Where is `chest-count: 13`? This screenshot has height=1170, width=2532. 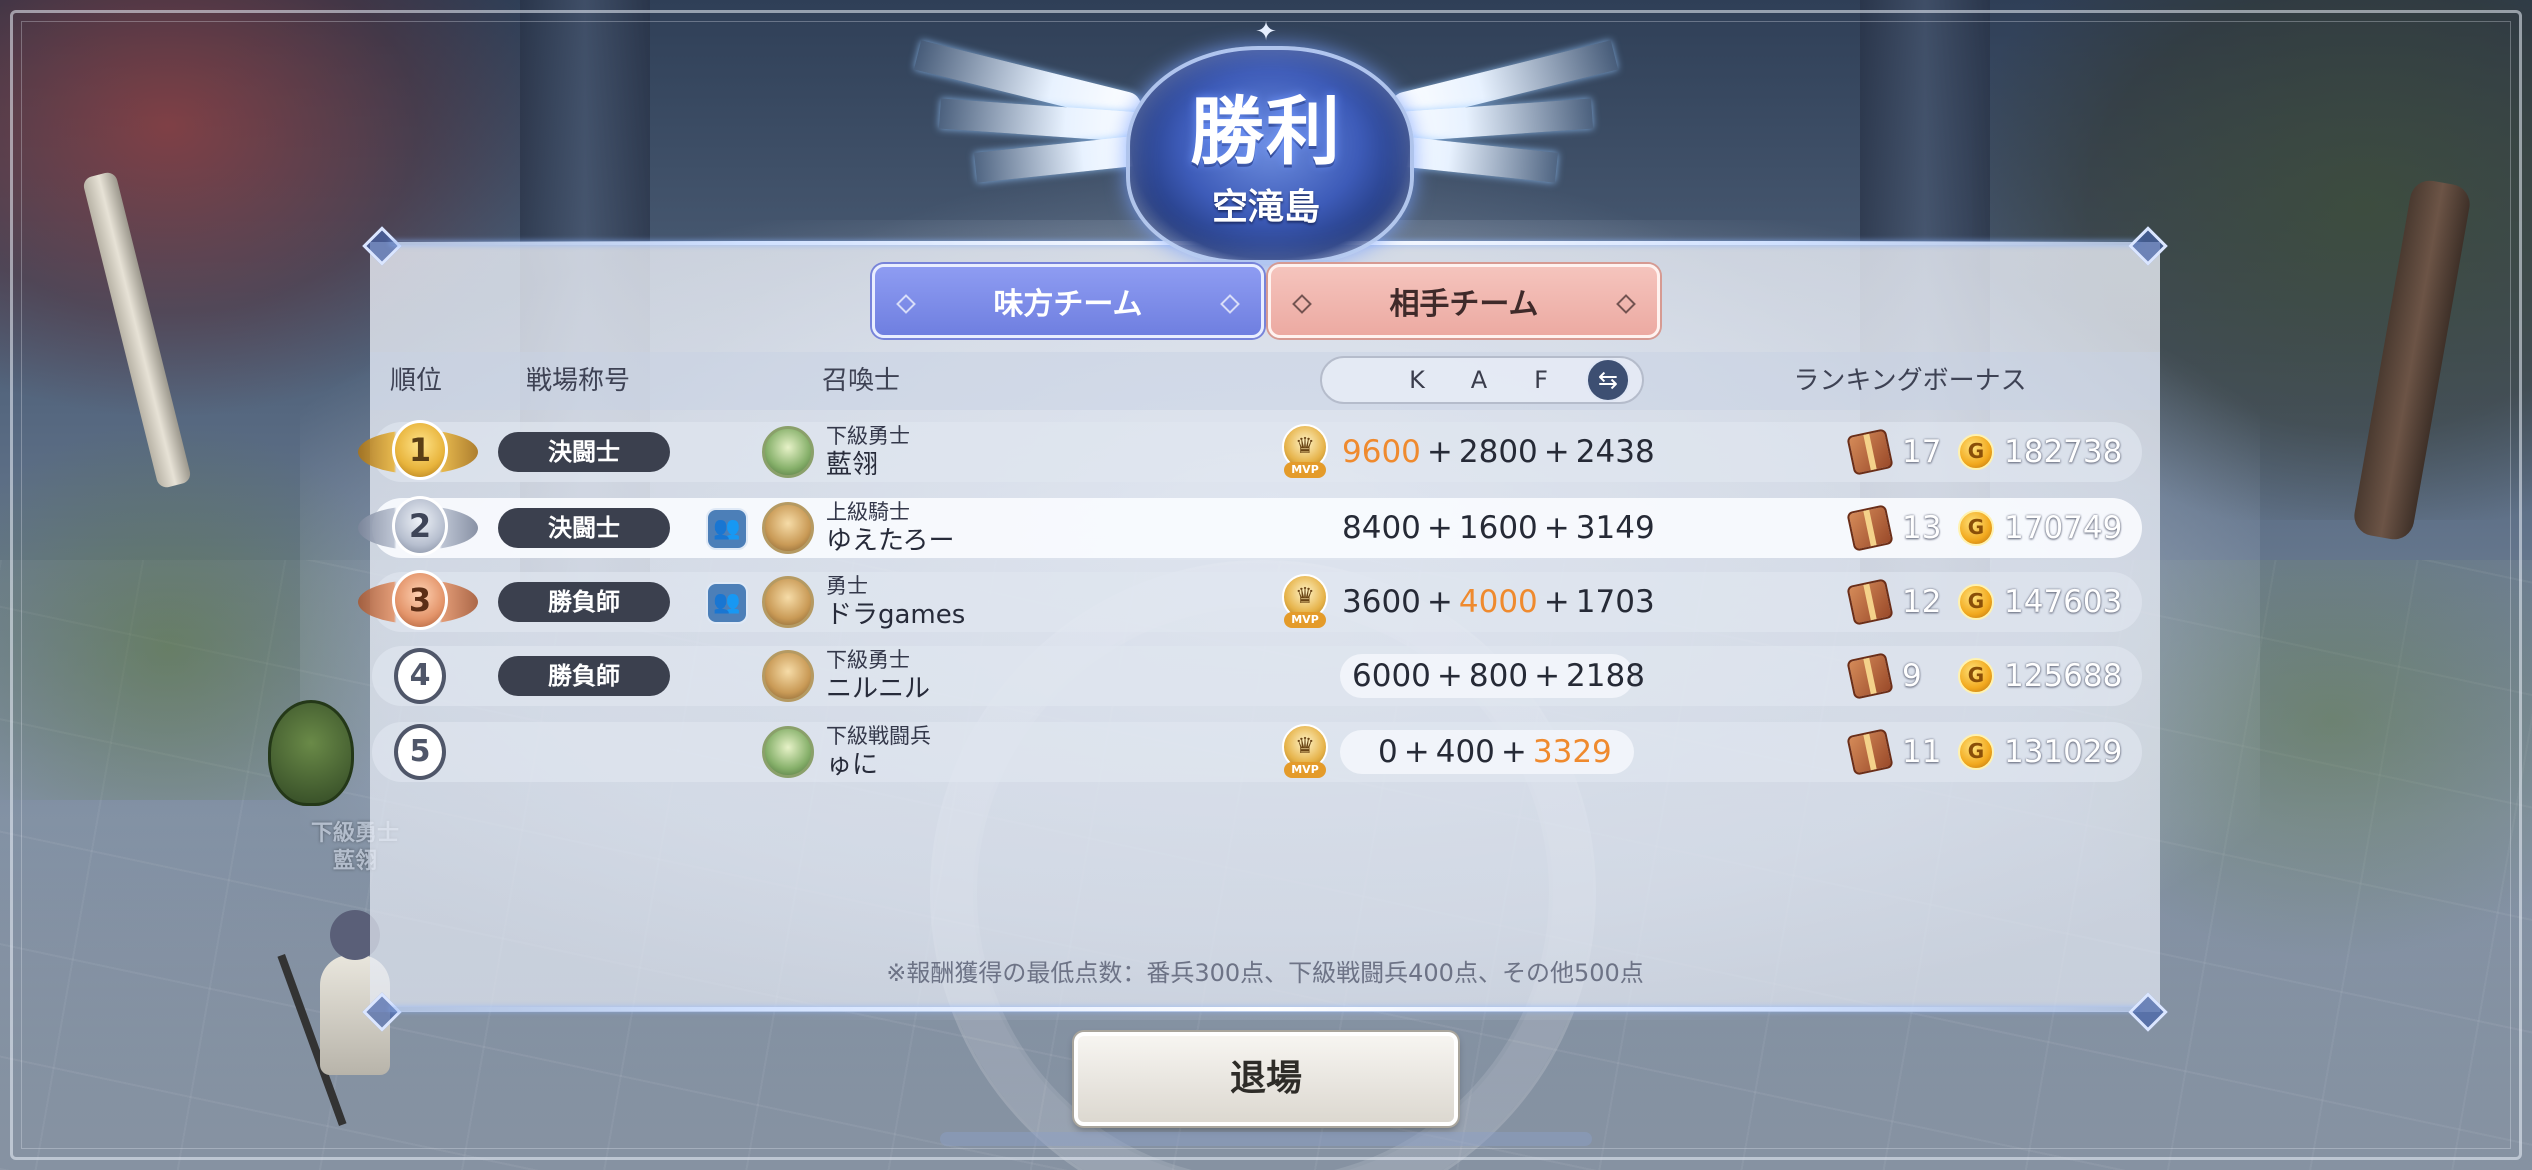 chest-count: 13 is located at coordinates (1922, 528).